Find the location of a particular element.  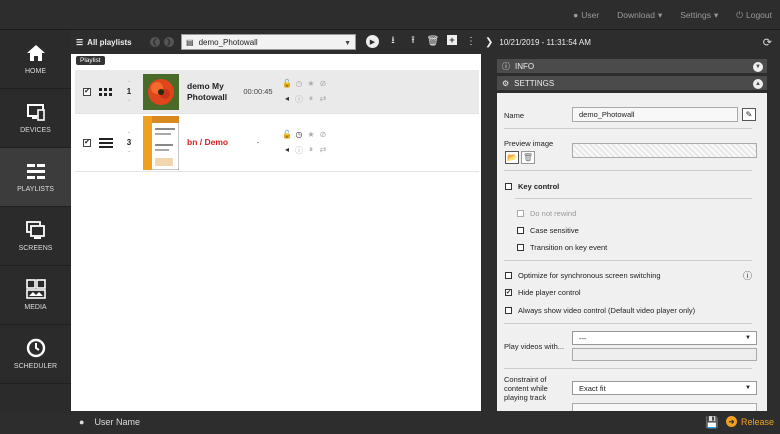

info-title: INFO is located at coordinates (525, 66).